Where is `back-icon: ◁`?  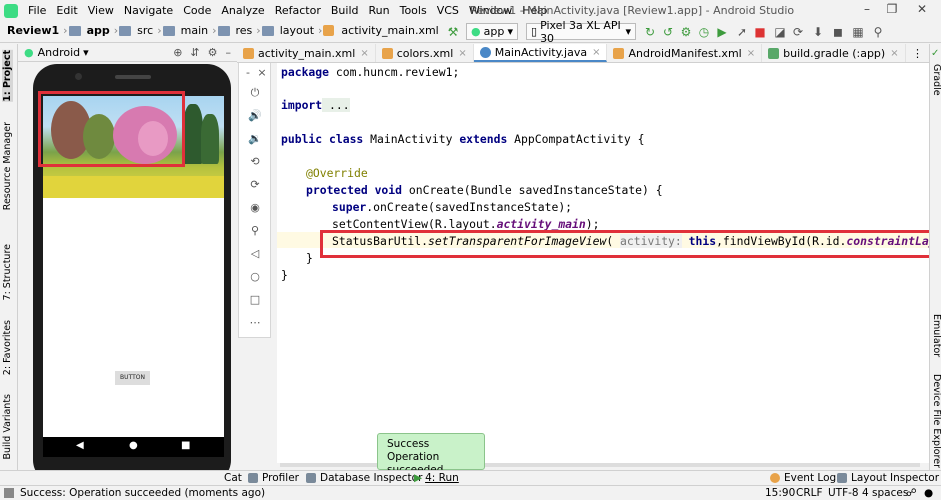
back-icon: ◁ is located at coordinates (255, 254).